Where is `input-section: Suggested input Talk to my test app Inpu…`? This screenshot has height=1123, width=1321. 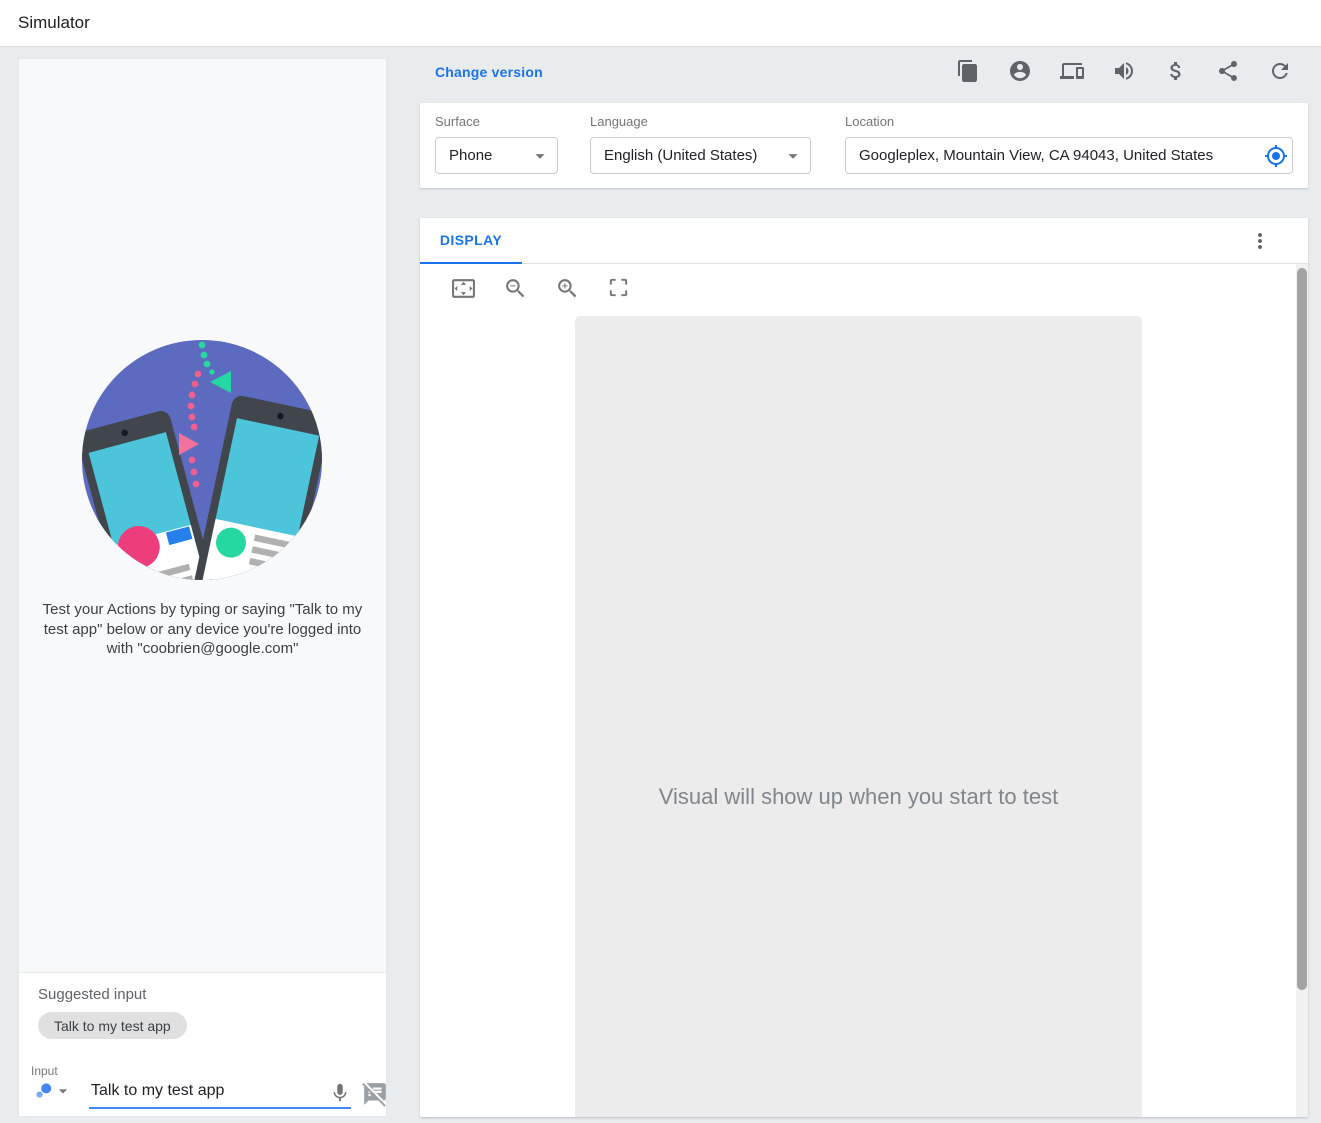
input-section: Suggested input Talk to my test app Inpu… is located at coordinates (202, 1044).